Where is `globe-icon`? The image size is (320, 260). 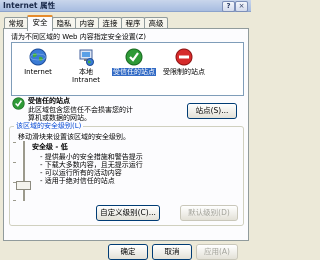
globe-icon is located at coordinates (38, 57).